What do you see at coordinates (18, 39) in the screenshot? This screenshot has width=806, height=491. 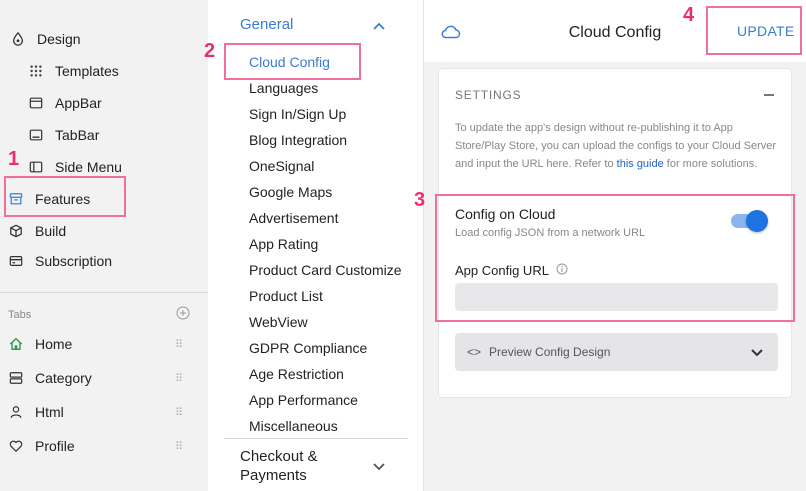 I see `design-icon` at bounding box center [18, 39].